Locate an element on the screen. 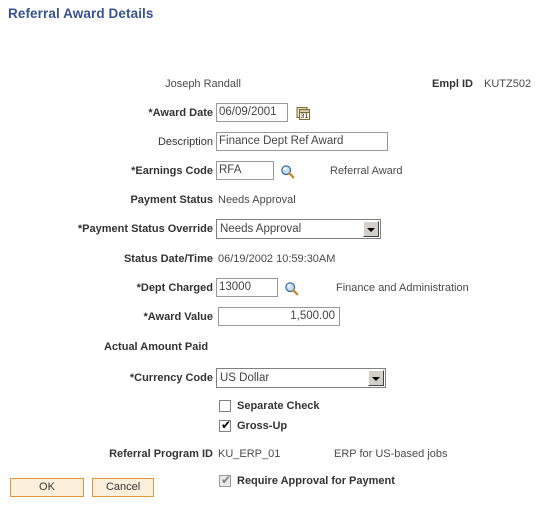  actual-amount-paid-label: Actual Amount Paid is located at coordinates (156, 347).